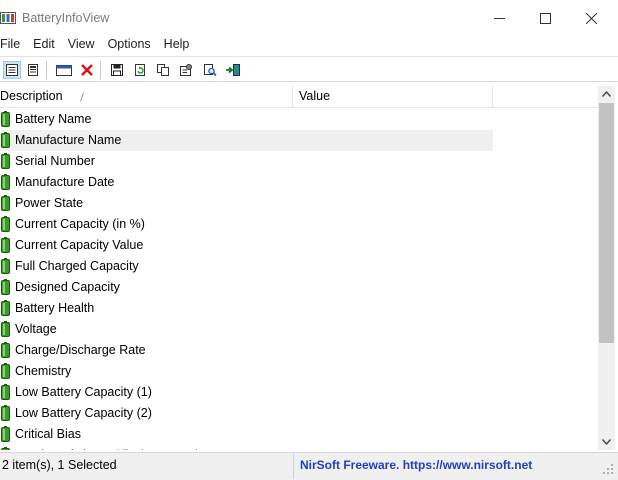 The image size is (618, 480). I want to click on column-header-label: Value, so click(315, 96).